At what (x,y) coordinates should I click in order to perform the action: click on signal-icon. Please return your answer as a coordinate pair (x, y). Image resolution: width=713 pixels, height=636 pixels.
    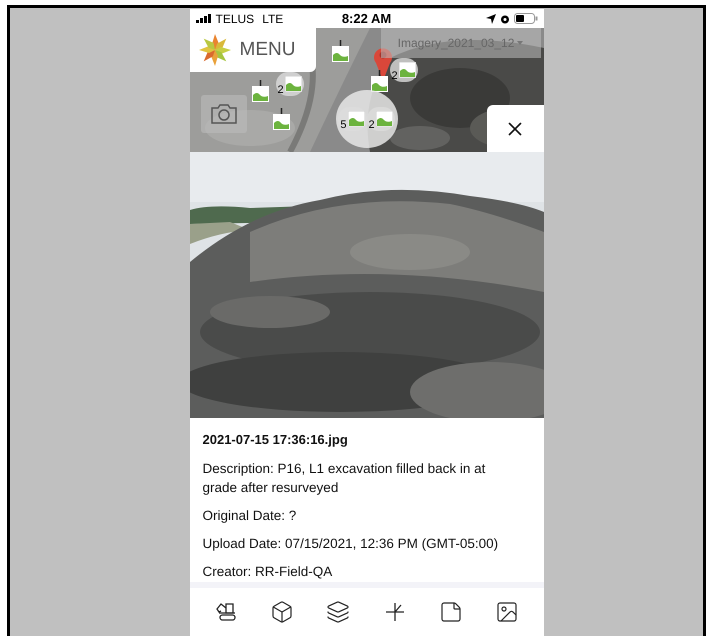
    Looking at the image, I should click on (204, 18).